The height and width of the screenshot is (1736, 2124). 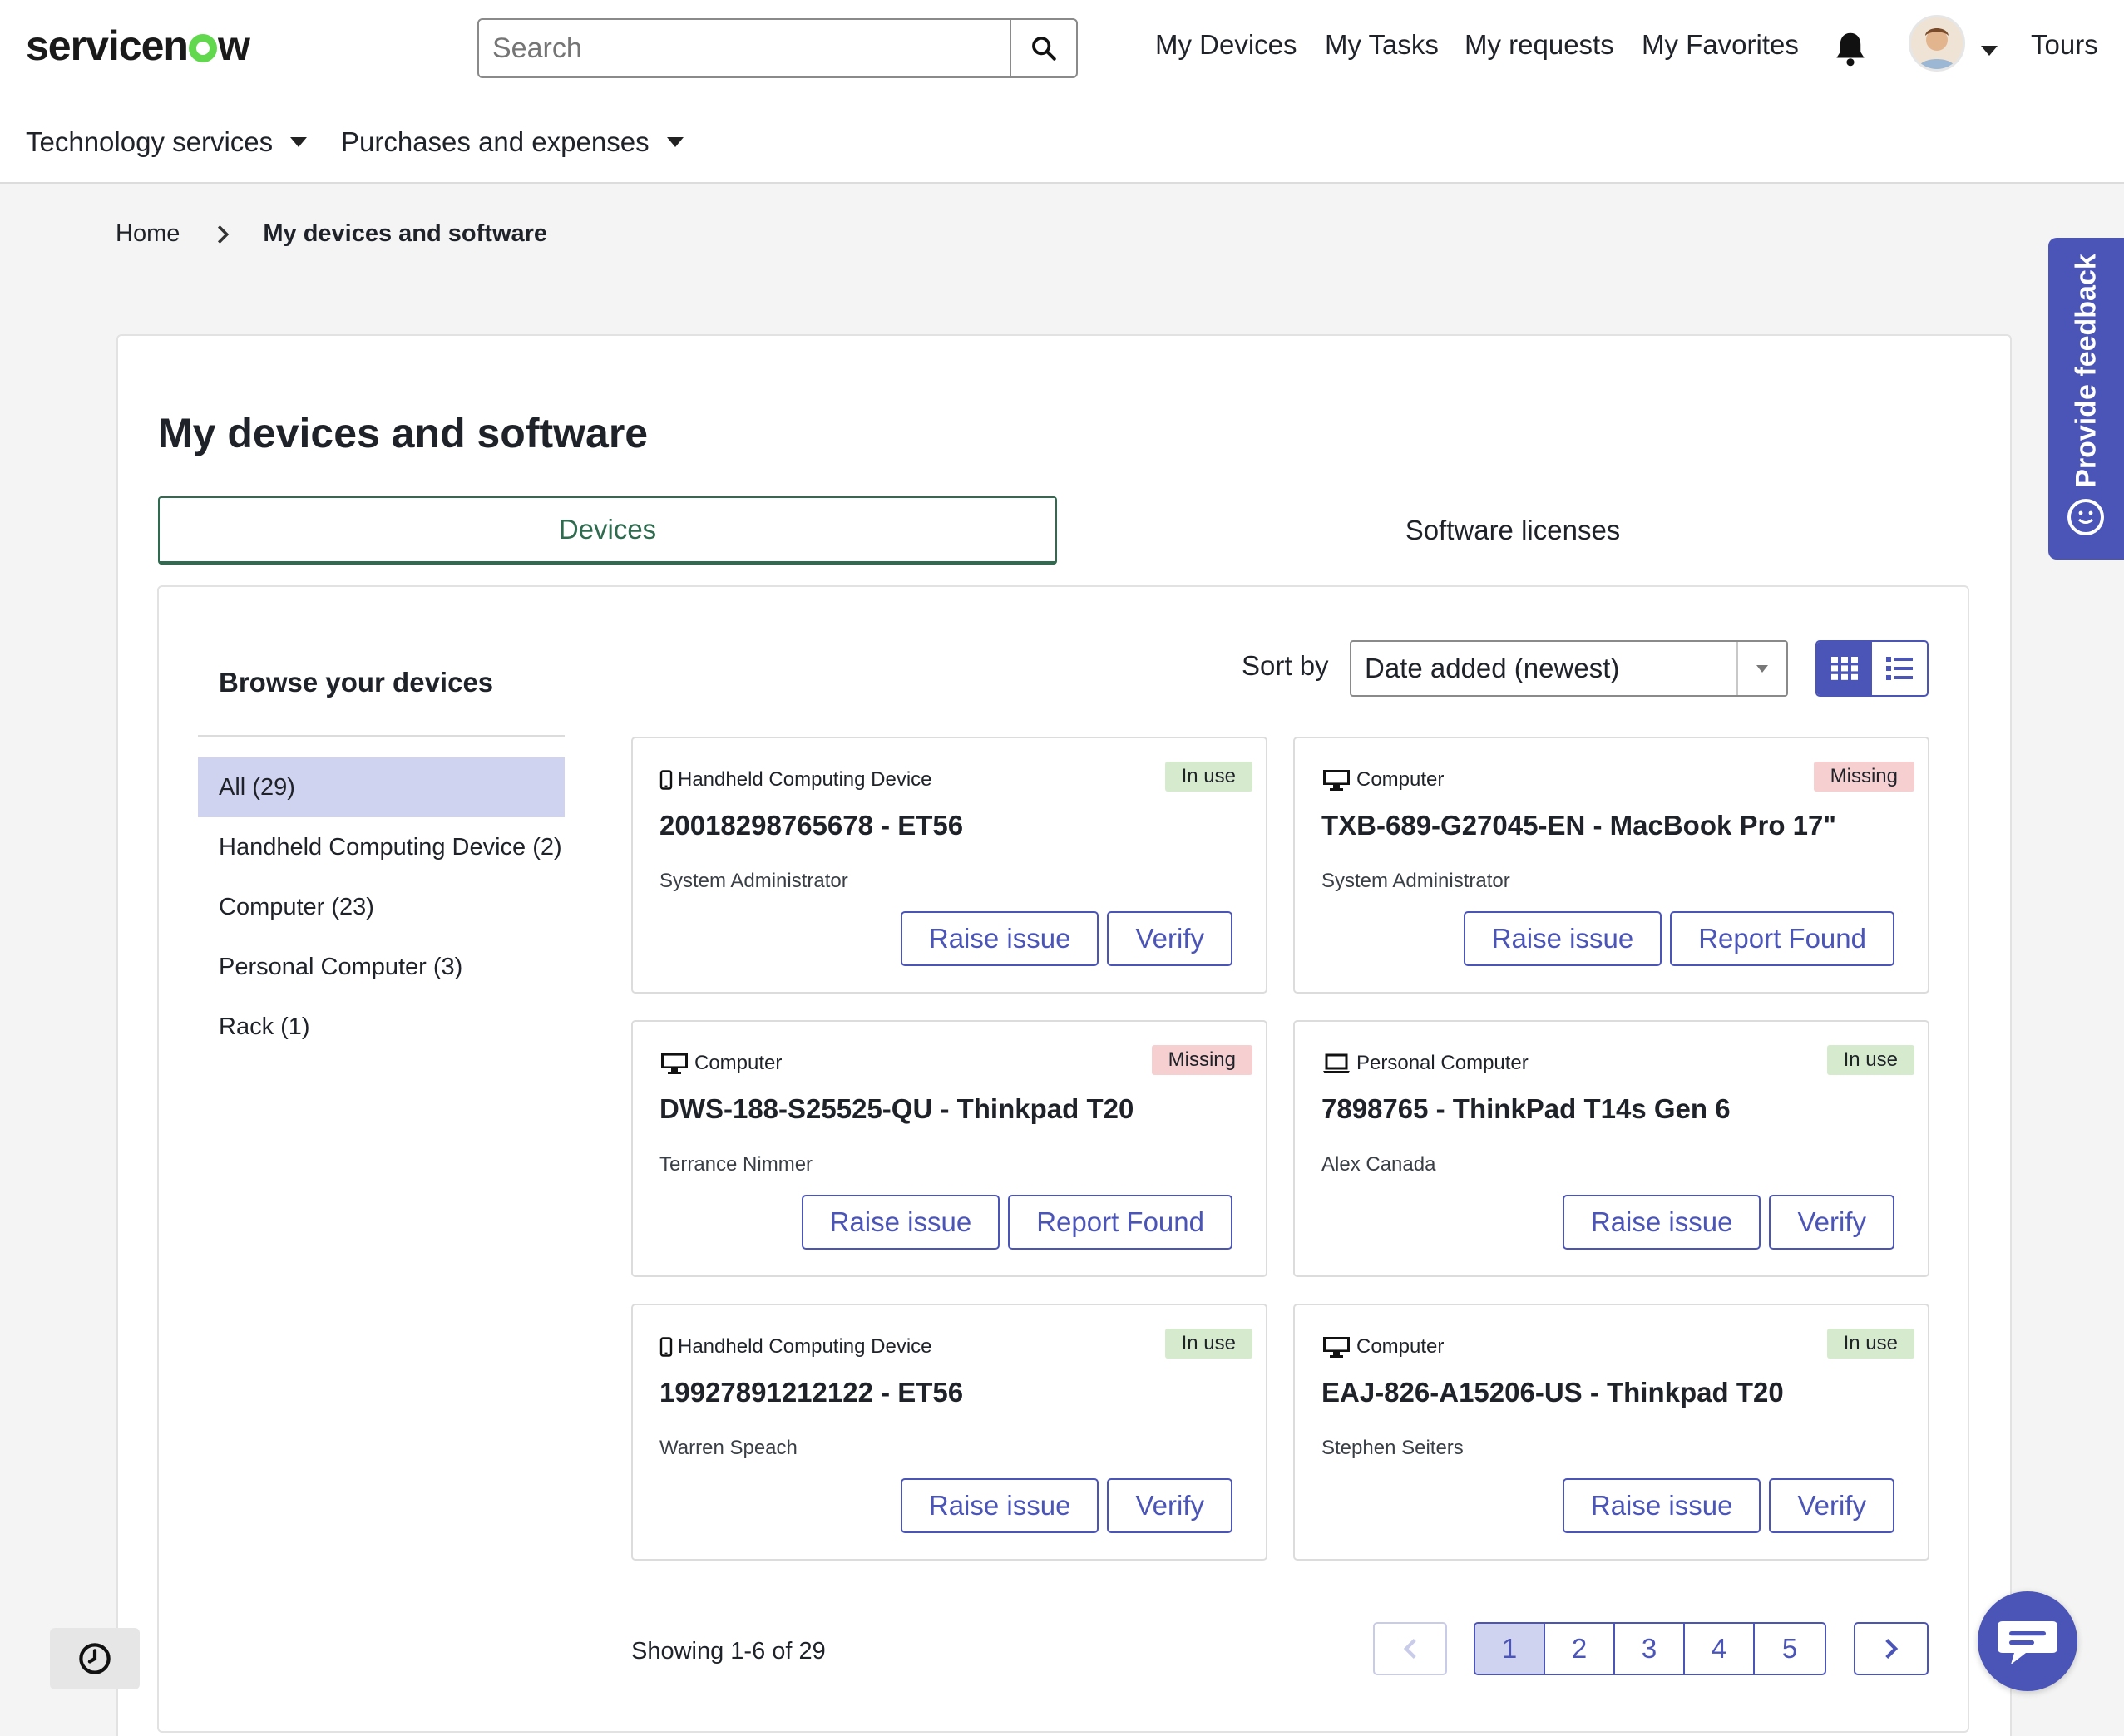 I want to click on chat-icon, so click(x=2027, y=1642).